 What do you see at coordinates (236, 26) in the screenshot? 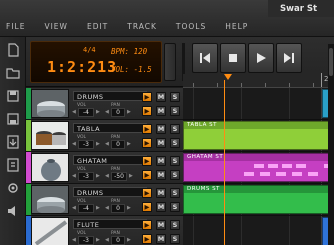
I see `menu-help: HELP` at bounding box center [236, 26].